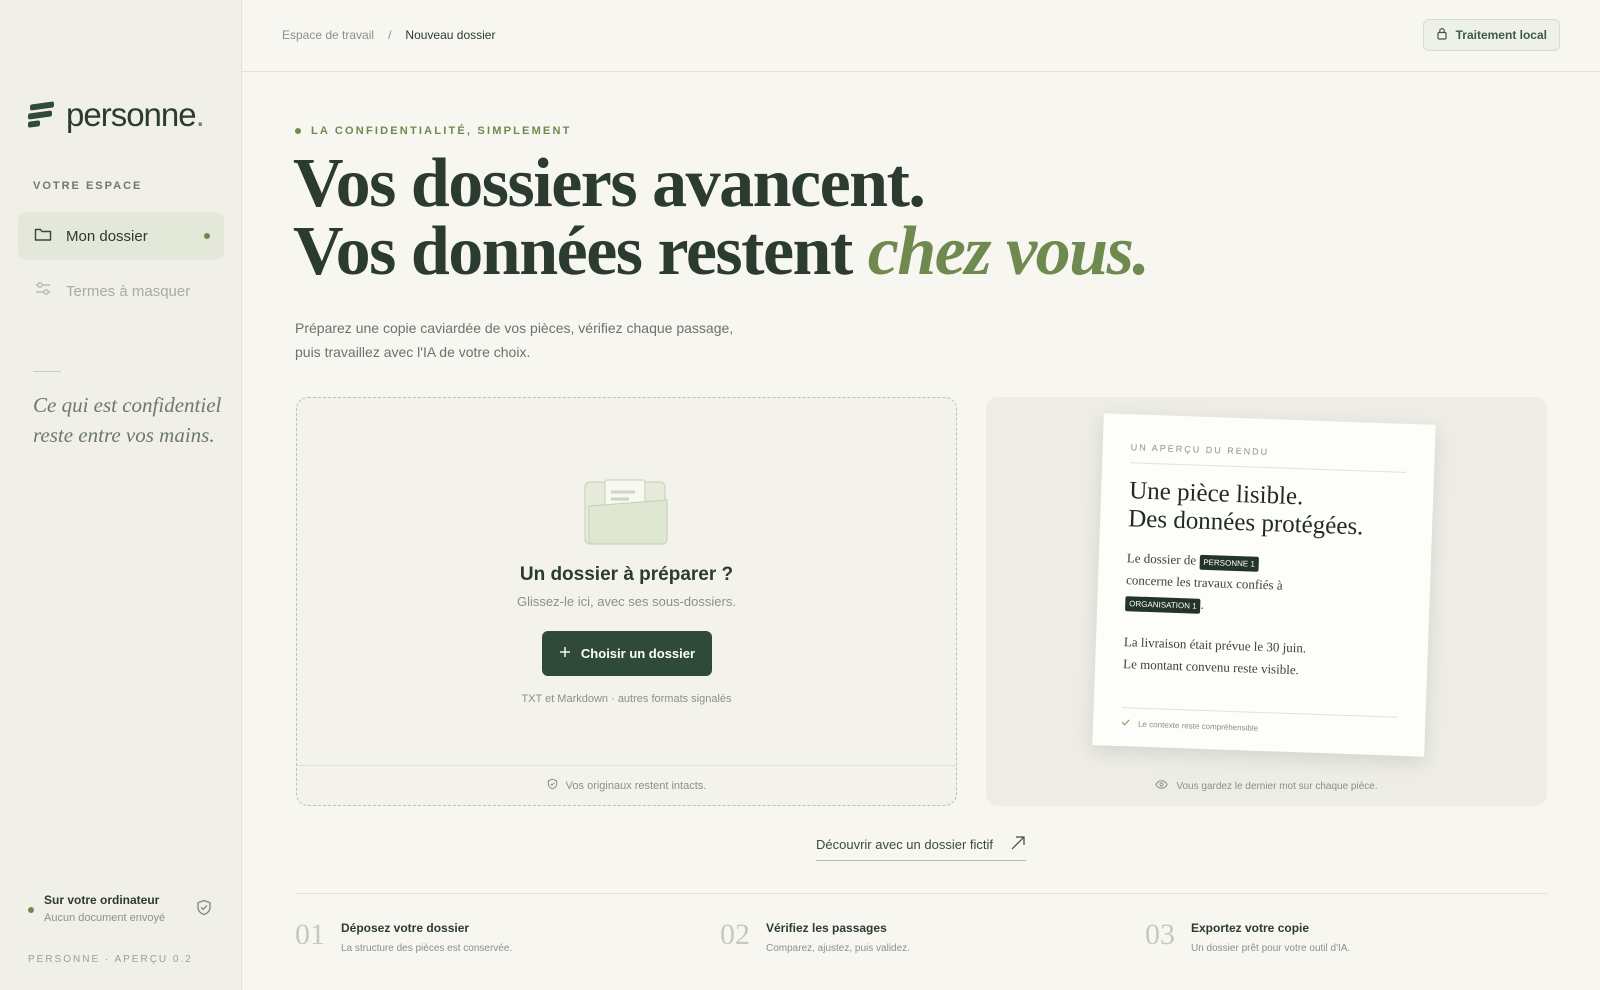  What do you see at coordinates (1160, 934) in the screenshot?
I see `step-number: 03` at bounding box center [1160, 934].